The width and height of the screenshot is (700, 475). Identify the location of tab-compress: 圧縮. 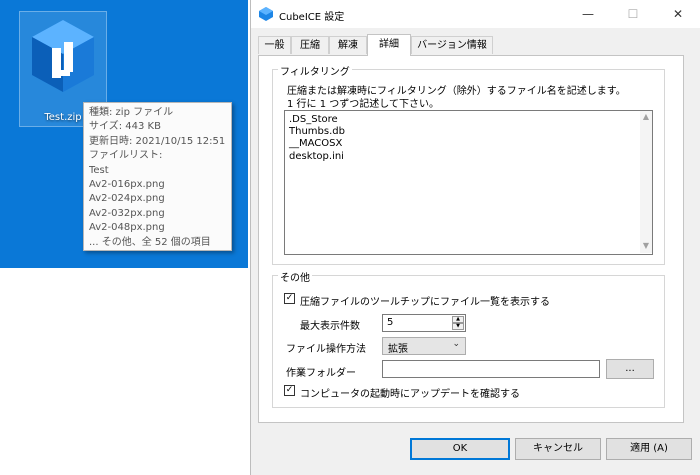
(310, 45).